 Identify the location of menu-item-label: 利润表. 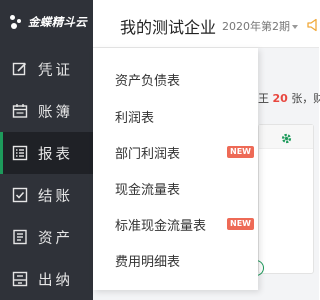
(135, 118).